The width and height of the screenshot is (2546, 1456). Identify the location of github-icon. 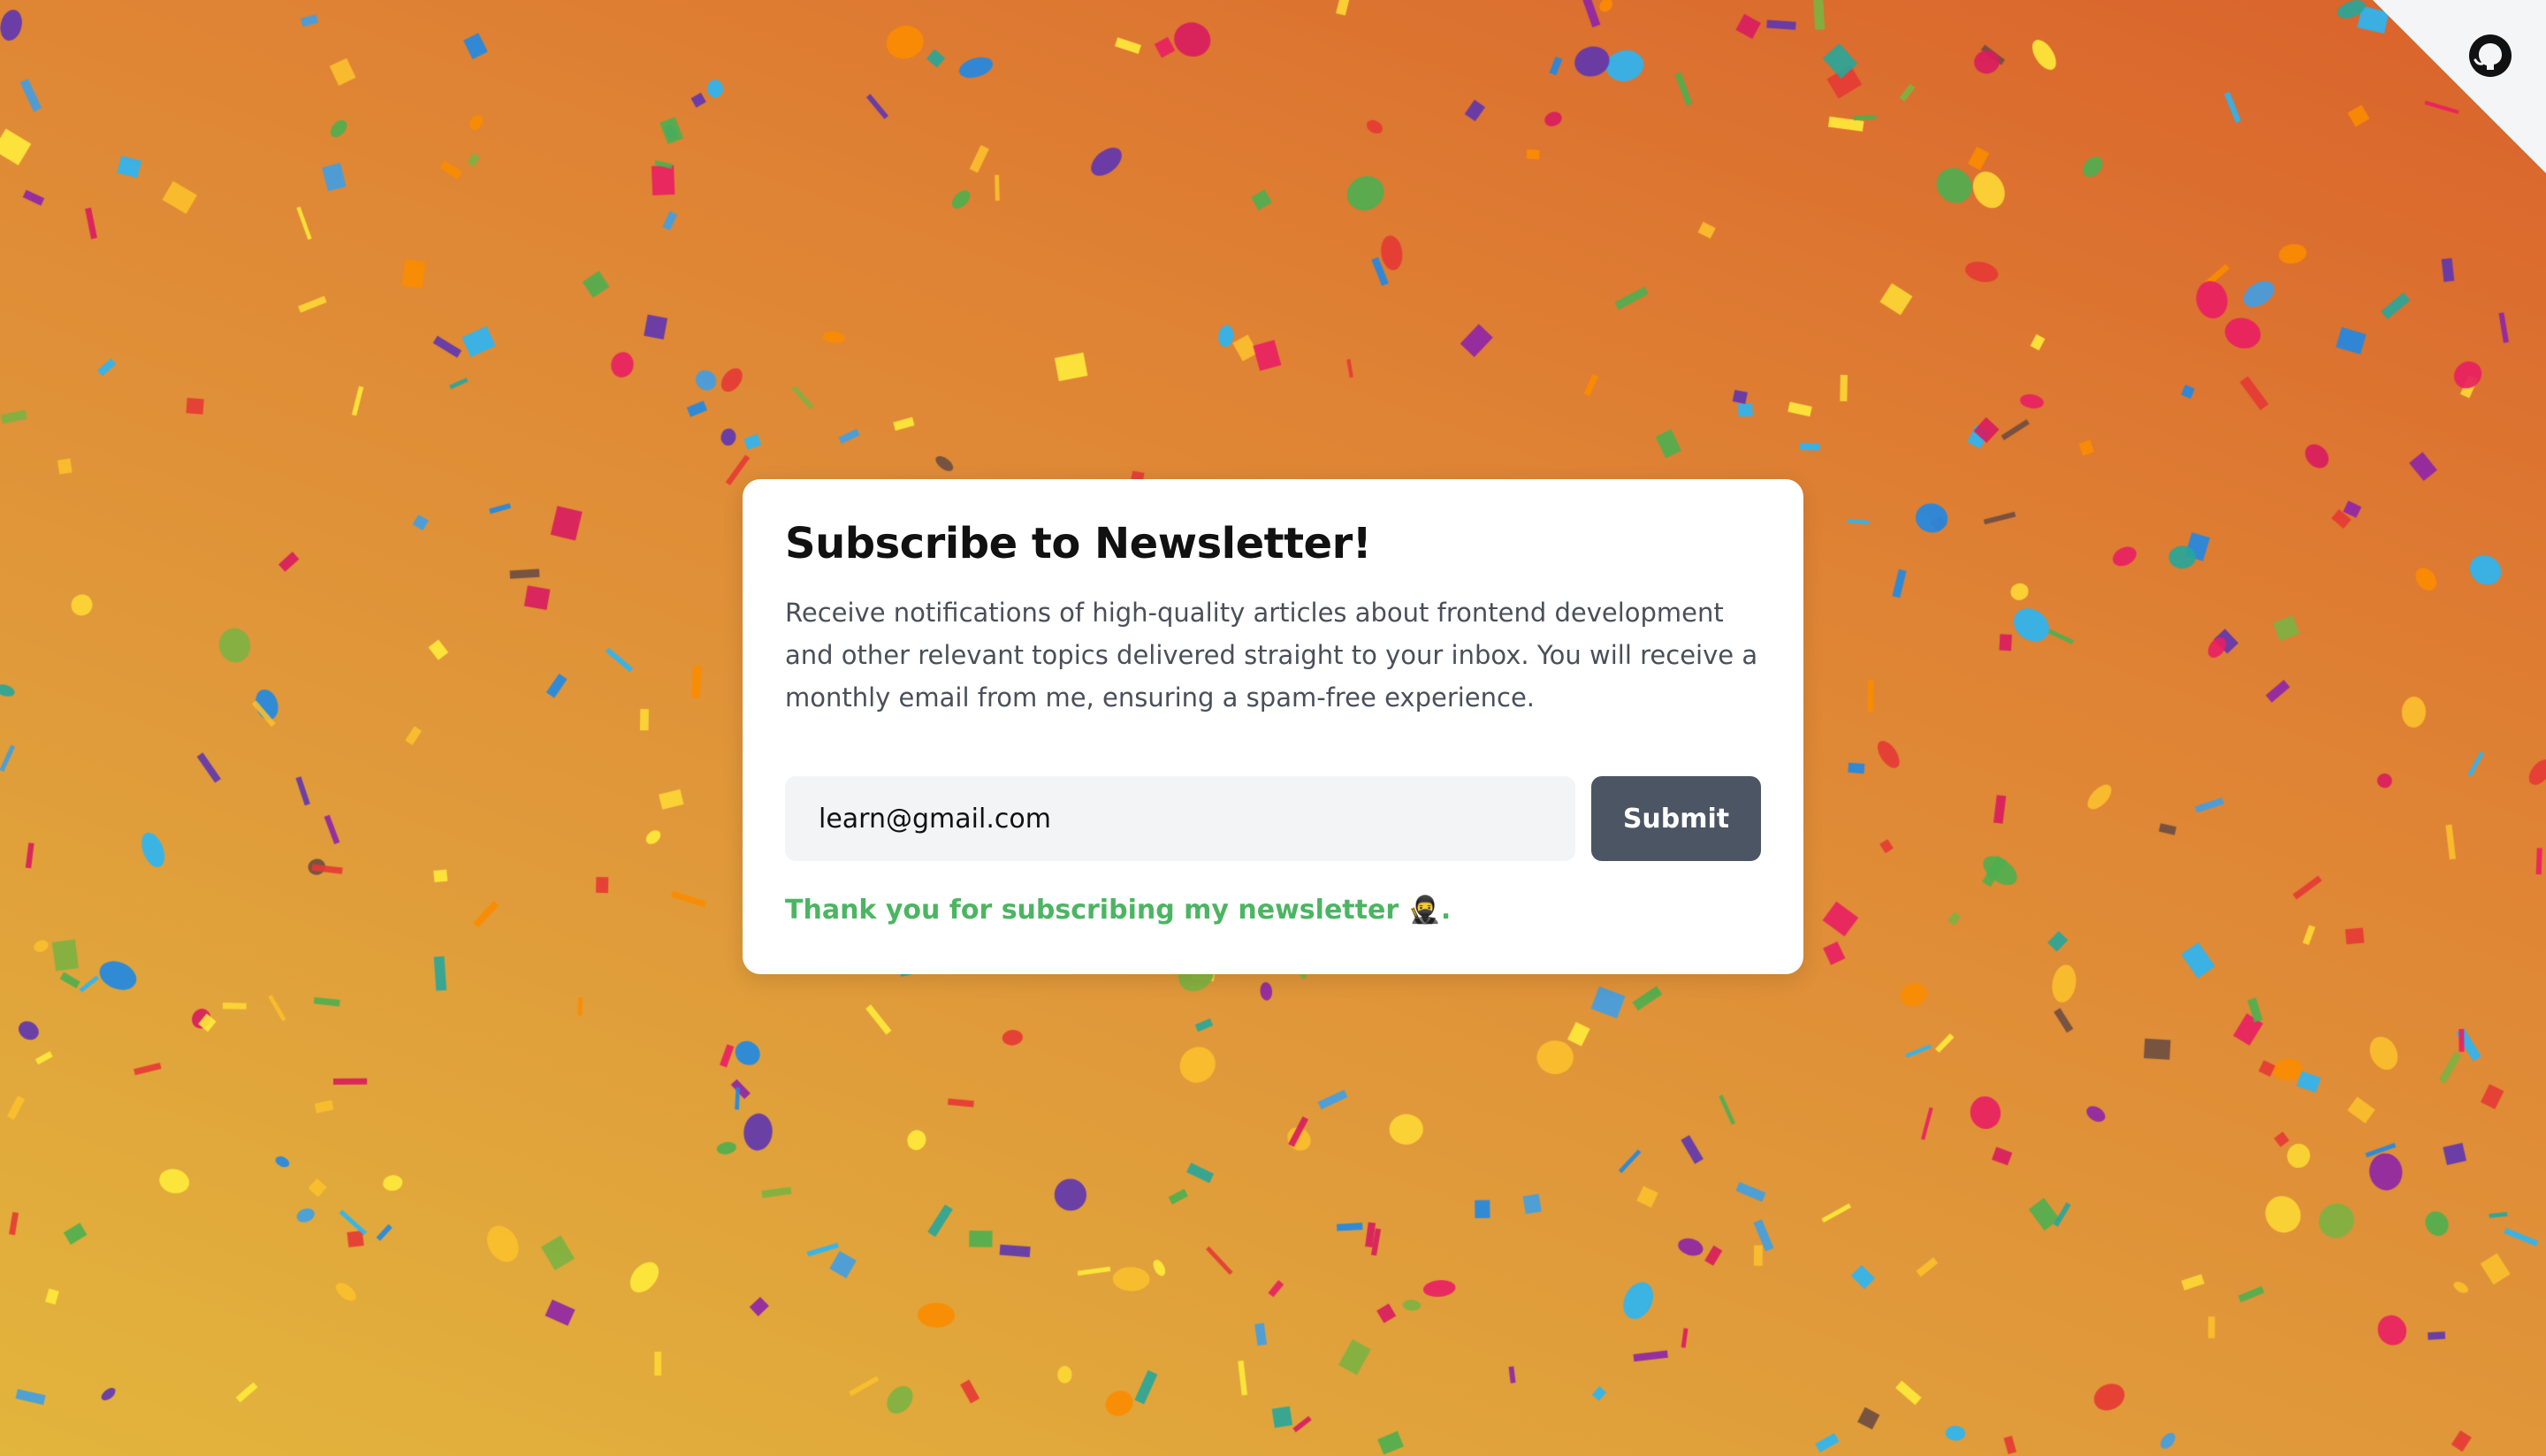
(2490, 56).